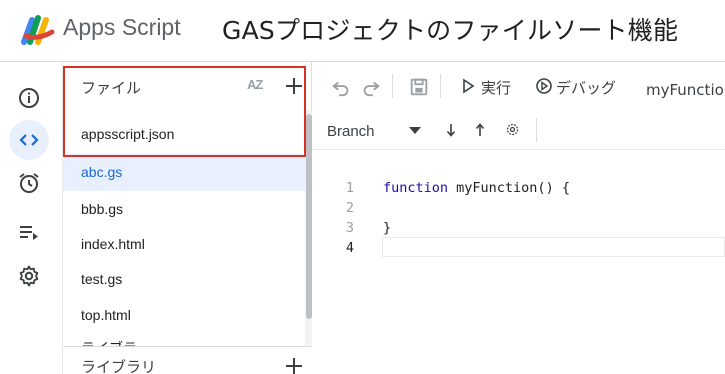 The width and height of the screenshot is (725, 374). Describe the element at coordinates (184, 244) in the screenshot. I see `file-item-index-html: index.html` at that location.